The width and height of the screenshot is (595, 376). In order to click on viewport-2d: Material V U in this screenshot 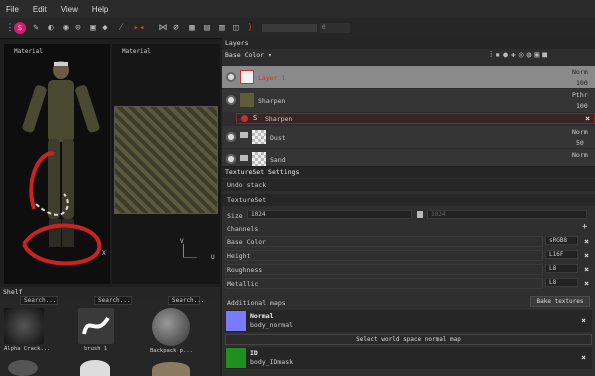, I will do `click(166, 164)`.